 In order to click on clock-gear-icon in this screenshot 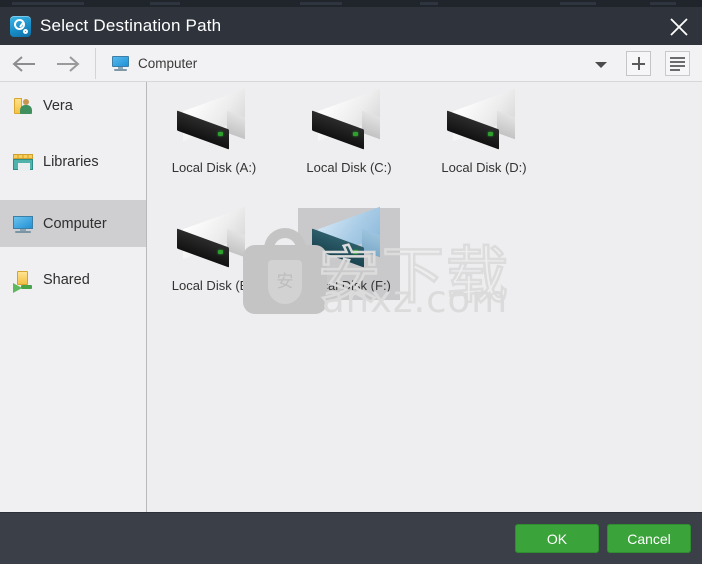, I will do `click(20, 26)`.